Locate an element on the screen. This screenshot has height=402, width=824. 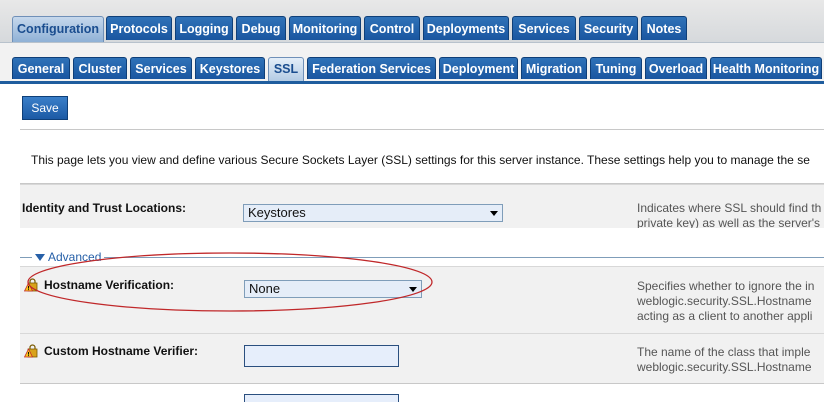
subtab-deployment: Deployment is located at coordinates (478, 68).